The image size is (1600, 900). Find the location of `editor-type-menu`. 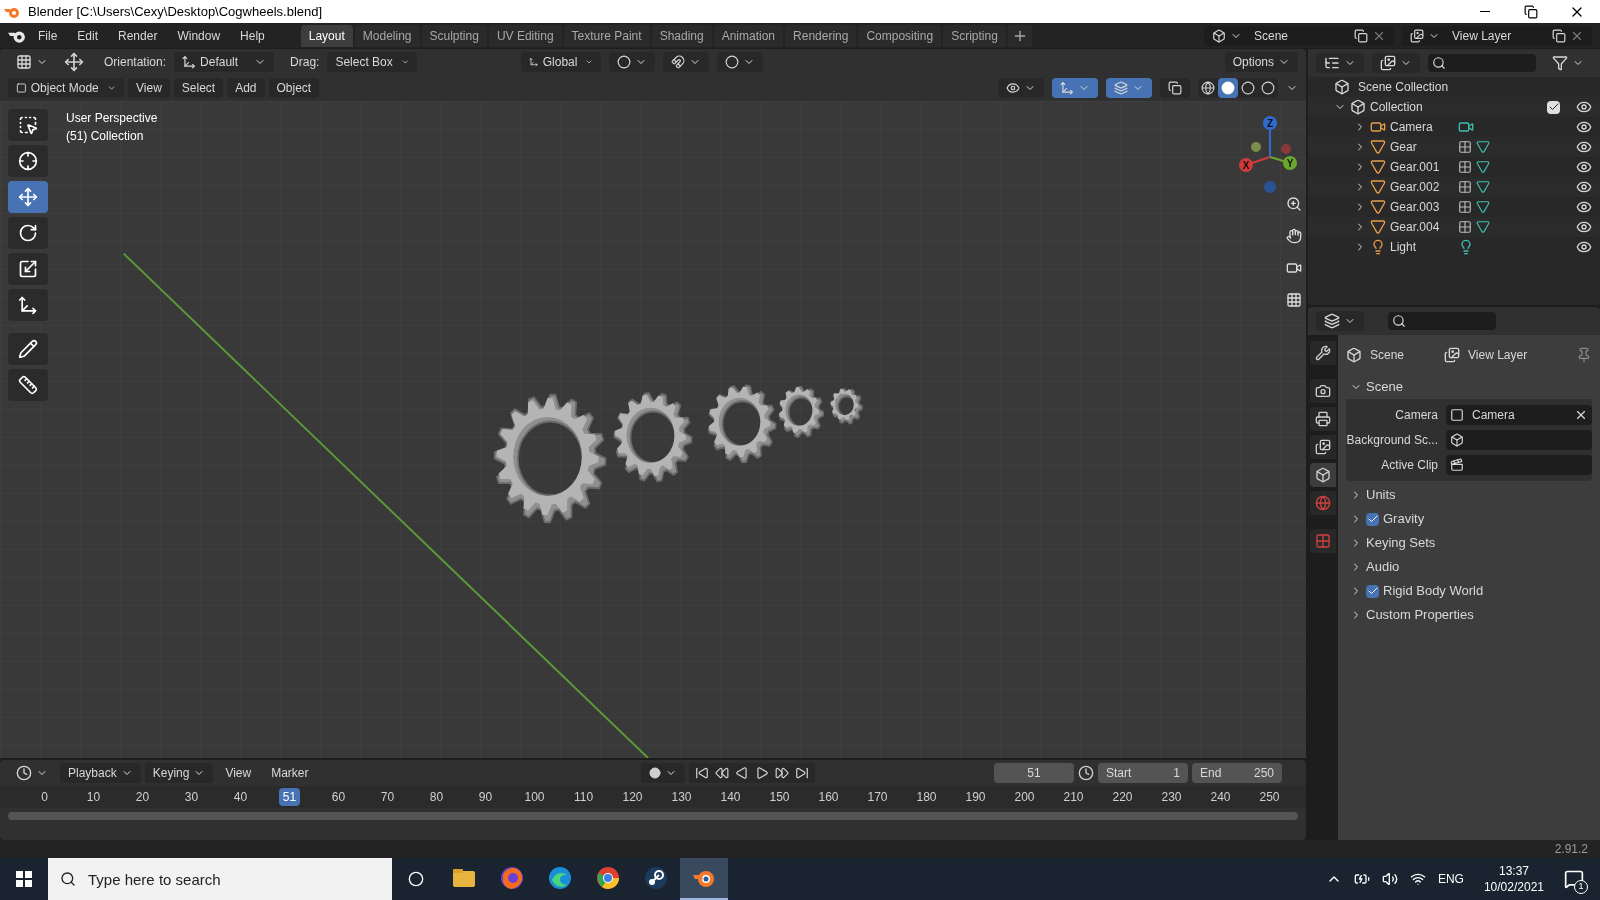

editor-type-menu is located at coordinates (1340, 321).